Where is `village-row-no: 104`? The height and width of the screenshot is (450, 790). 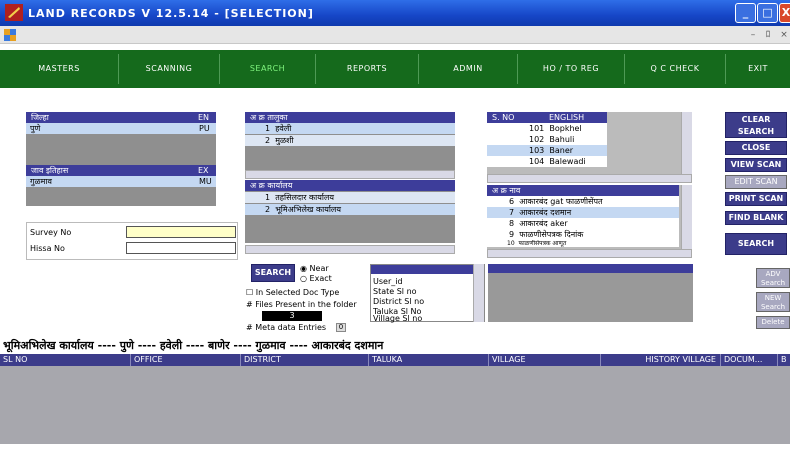
village-row-no: 104 is located at coordinates (537, 161).